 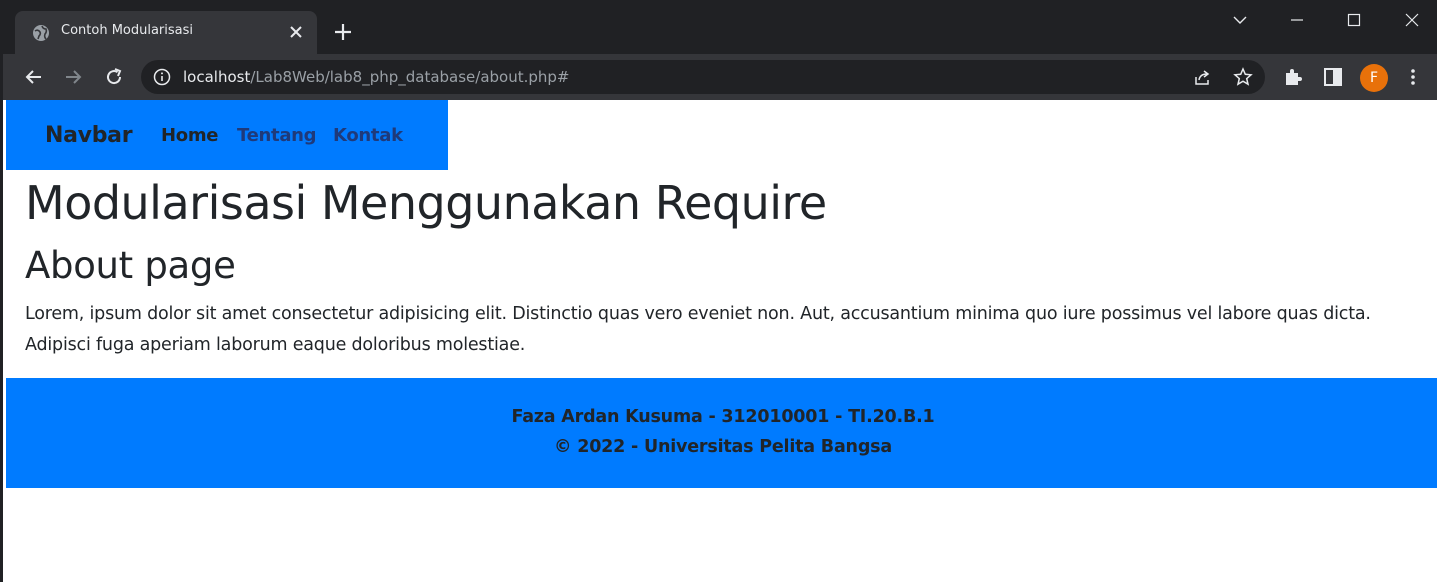 What do you see at coordinates (1374, 78) in the screenshot?
I see `profile-avatar: F` at bounding box center [1374, 78].